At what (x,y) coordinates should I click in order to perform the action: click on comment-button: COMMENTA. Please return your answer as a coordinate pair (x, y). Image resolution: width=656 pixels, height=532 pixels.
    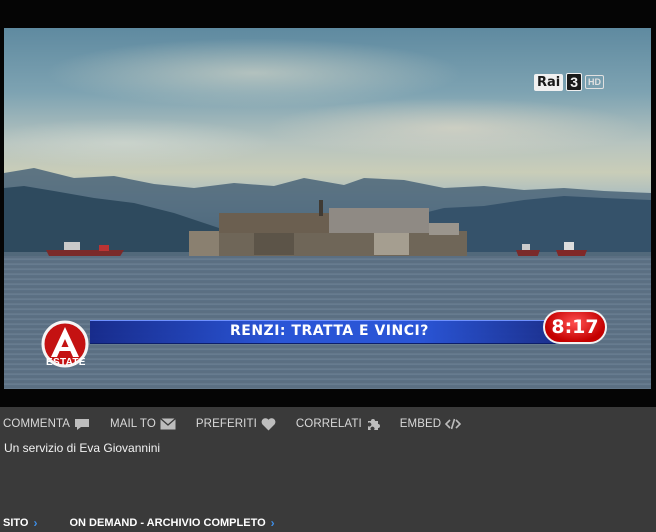
    Looking at the image, I should click on (46, 424).